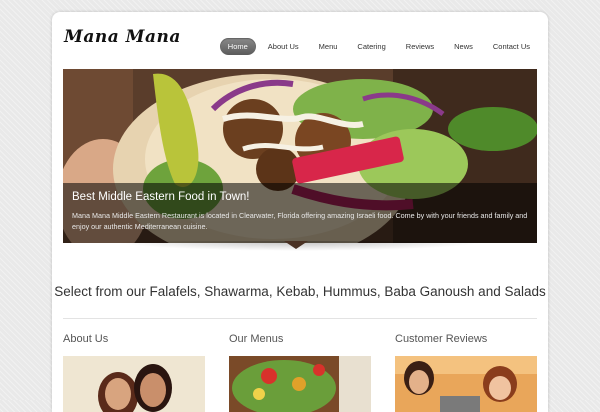 This screenshot has width=600, height=412. I want to click on hero-pointer, so click(296, 245).